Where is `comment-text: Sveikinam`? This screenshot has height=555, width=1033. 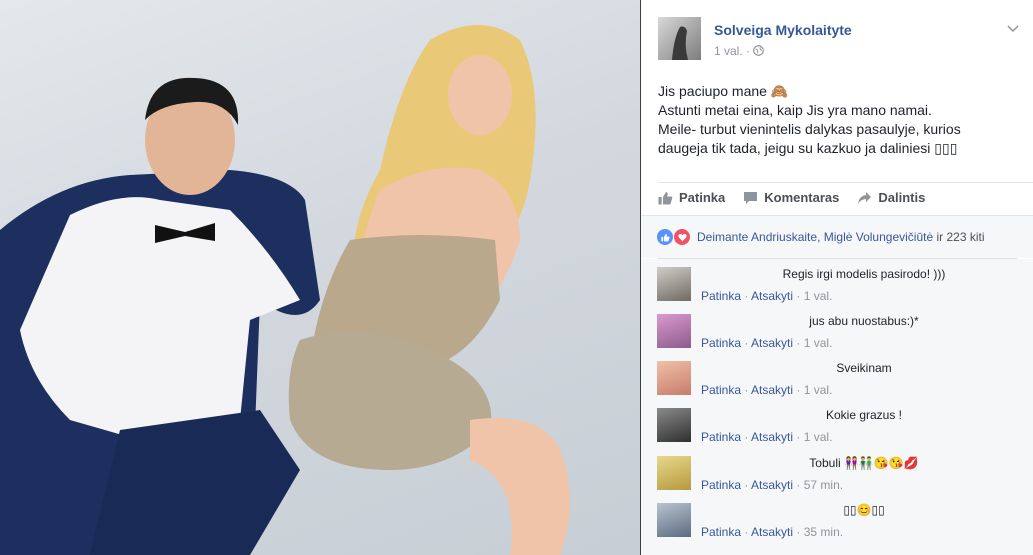 comment-text: Sveikinam is located at coordinates (864, 368).